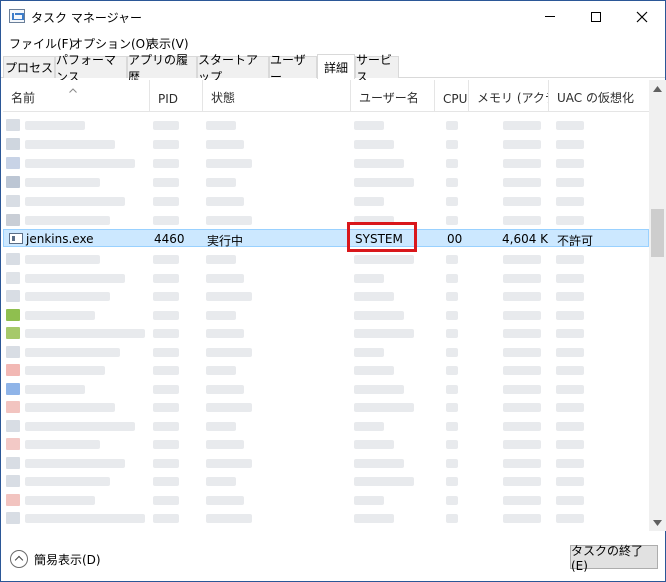 This screenshot has width=666, height=582. I want to click on maximize-button, so click(596, 16).